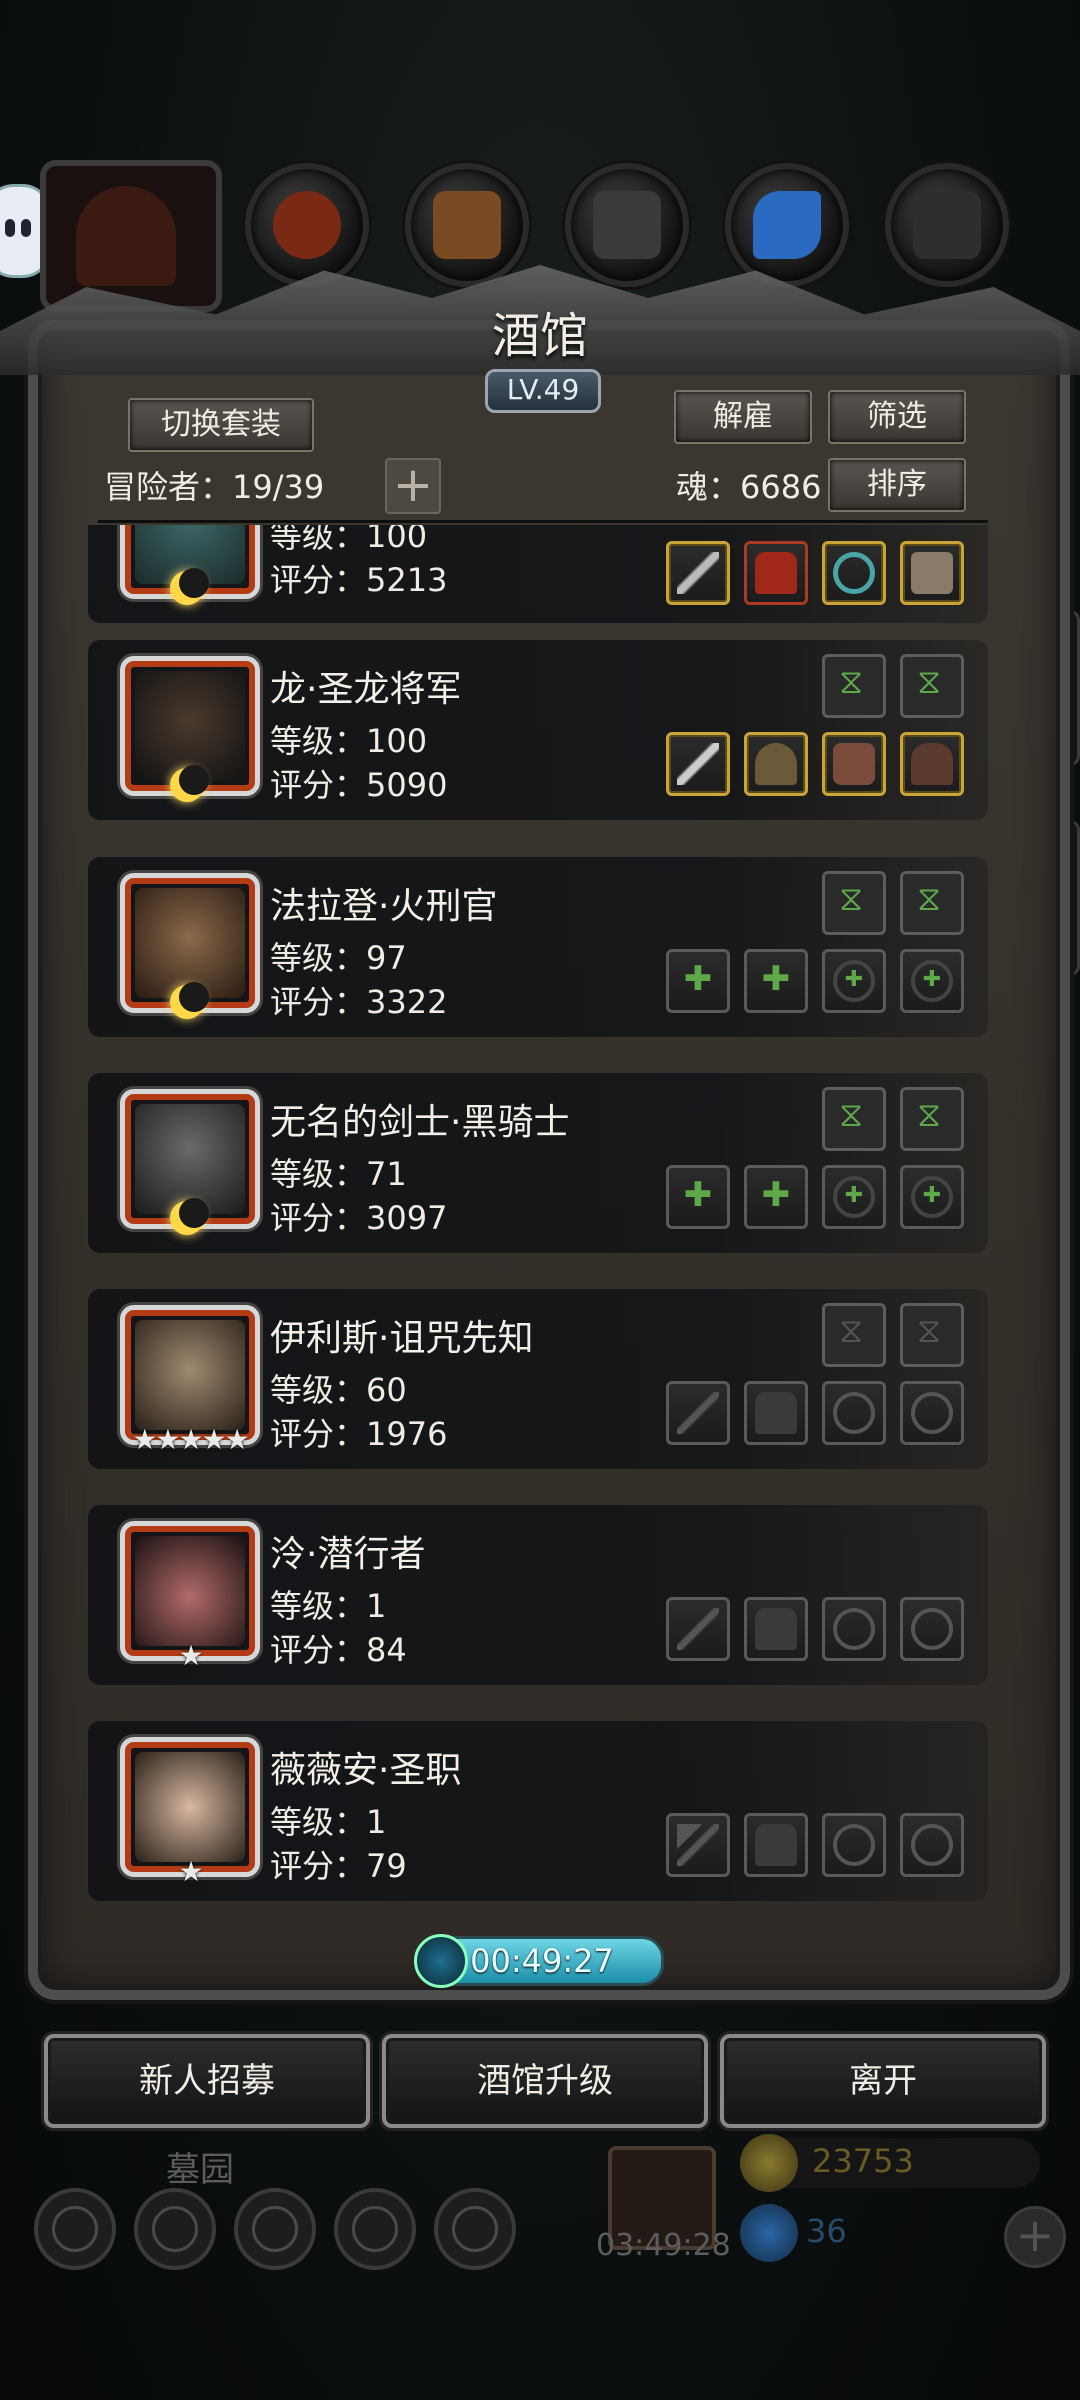  Describe the element at coordinates (338, 1866) in the screenshot. I see `hero-score: 评分：79` at that location.